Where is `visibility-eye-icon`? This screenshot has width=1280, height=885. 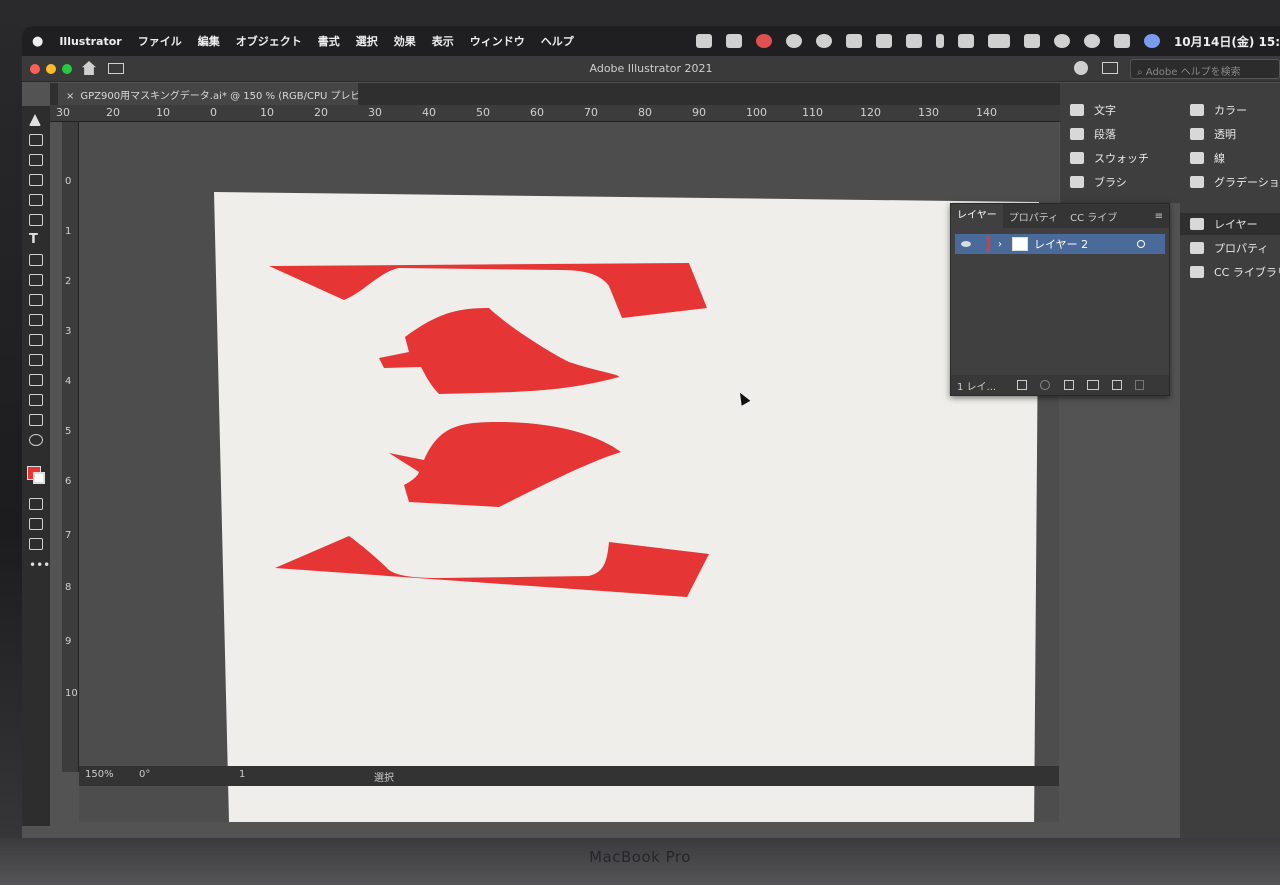 visibility-eye-icon is located at coordinates (966, 244).